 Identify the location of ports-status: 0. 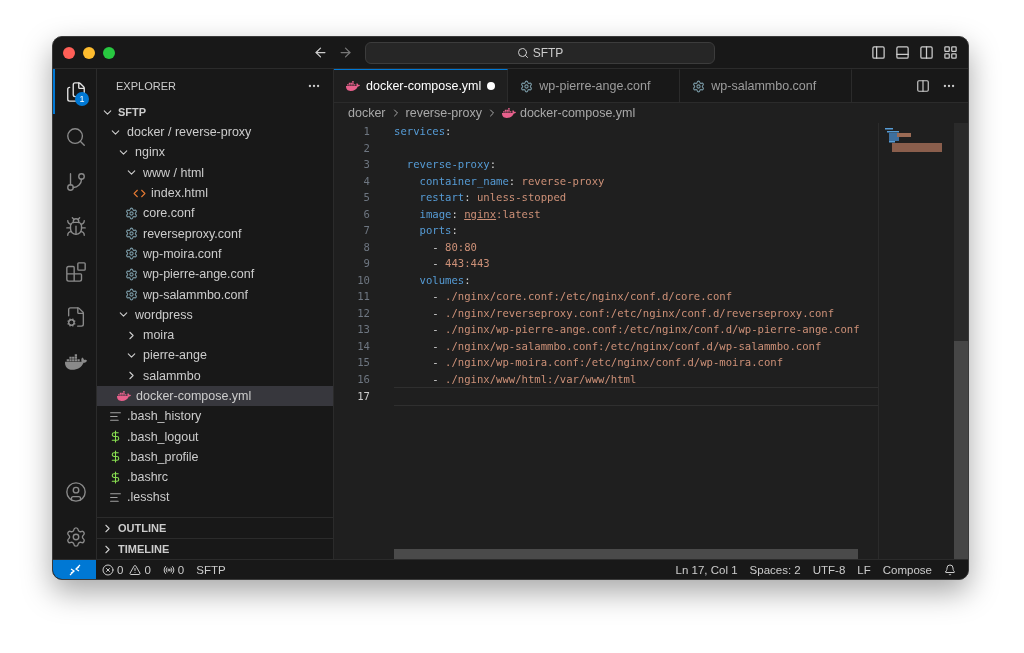
(173, 569).